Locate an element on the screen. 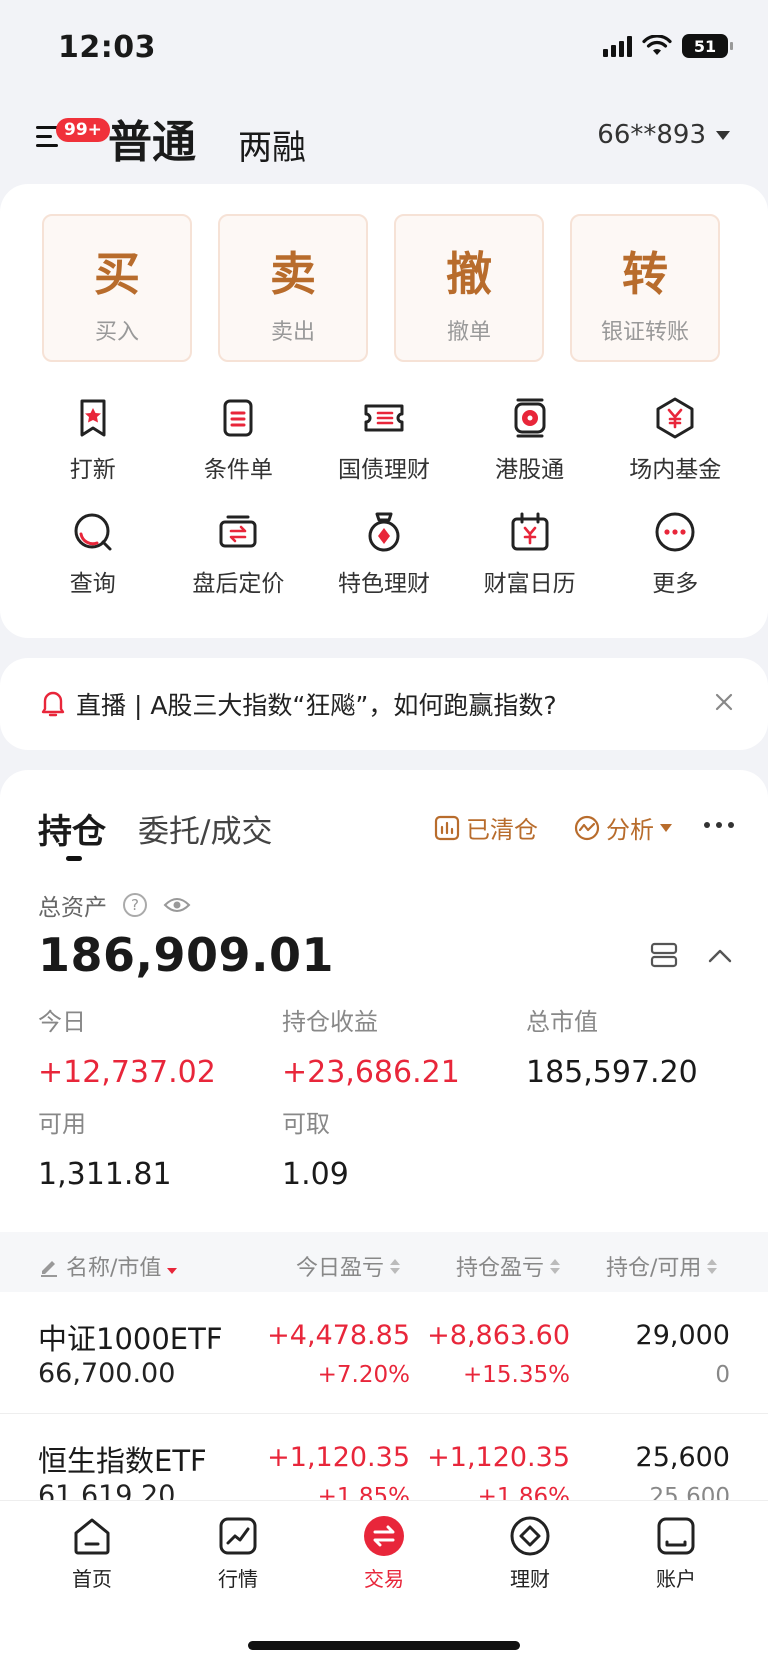 This screenshot has width=768, height=1663. buy-label: 买入 is located at coordinates (116, 332).